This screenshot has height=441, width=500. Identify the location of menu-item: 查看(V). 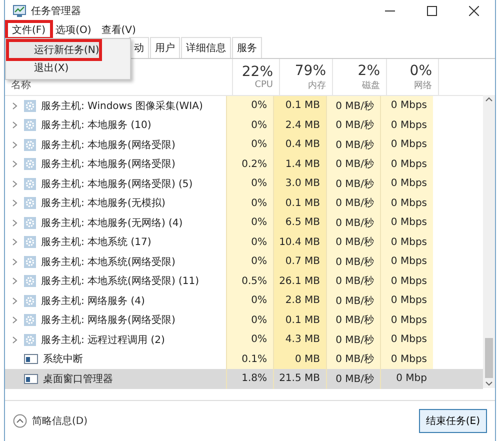
(118, 30).